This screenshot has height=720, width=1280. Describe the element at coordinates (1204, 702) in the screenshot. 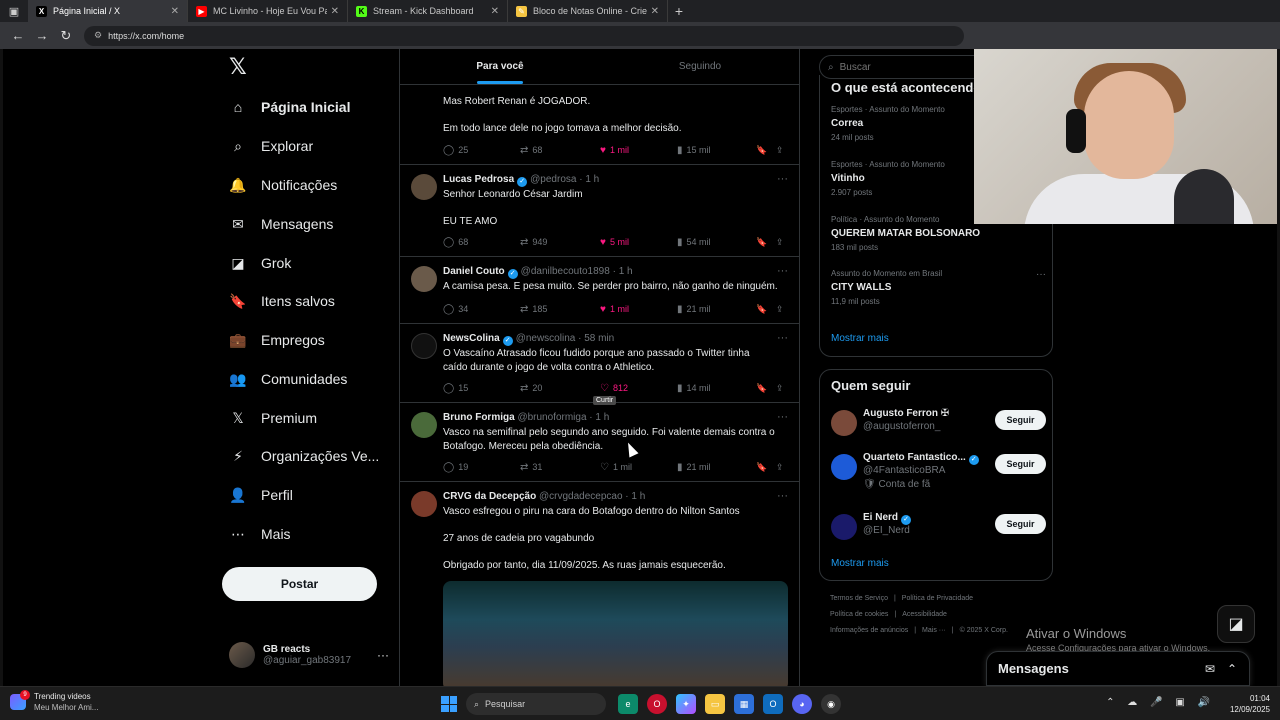

I see `volume-icon: 🔊` at that location.